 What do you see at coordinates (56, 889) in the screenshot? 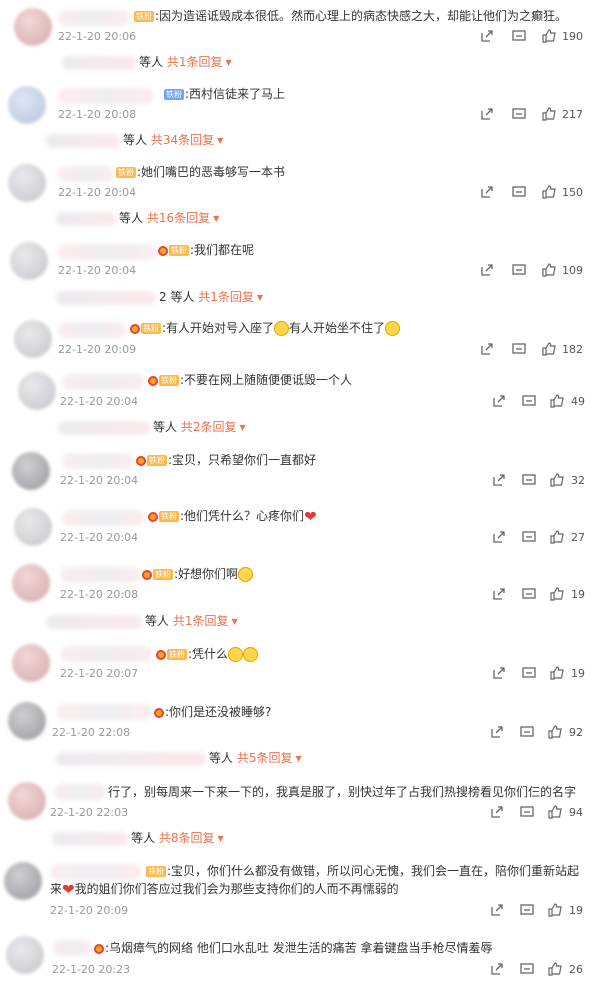
I see `comment-body-prefix: 来` at bounding box center [56, 889].